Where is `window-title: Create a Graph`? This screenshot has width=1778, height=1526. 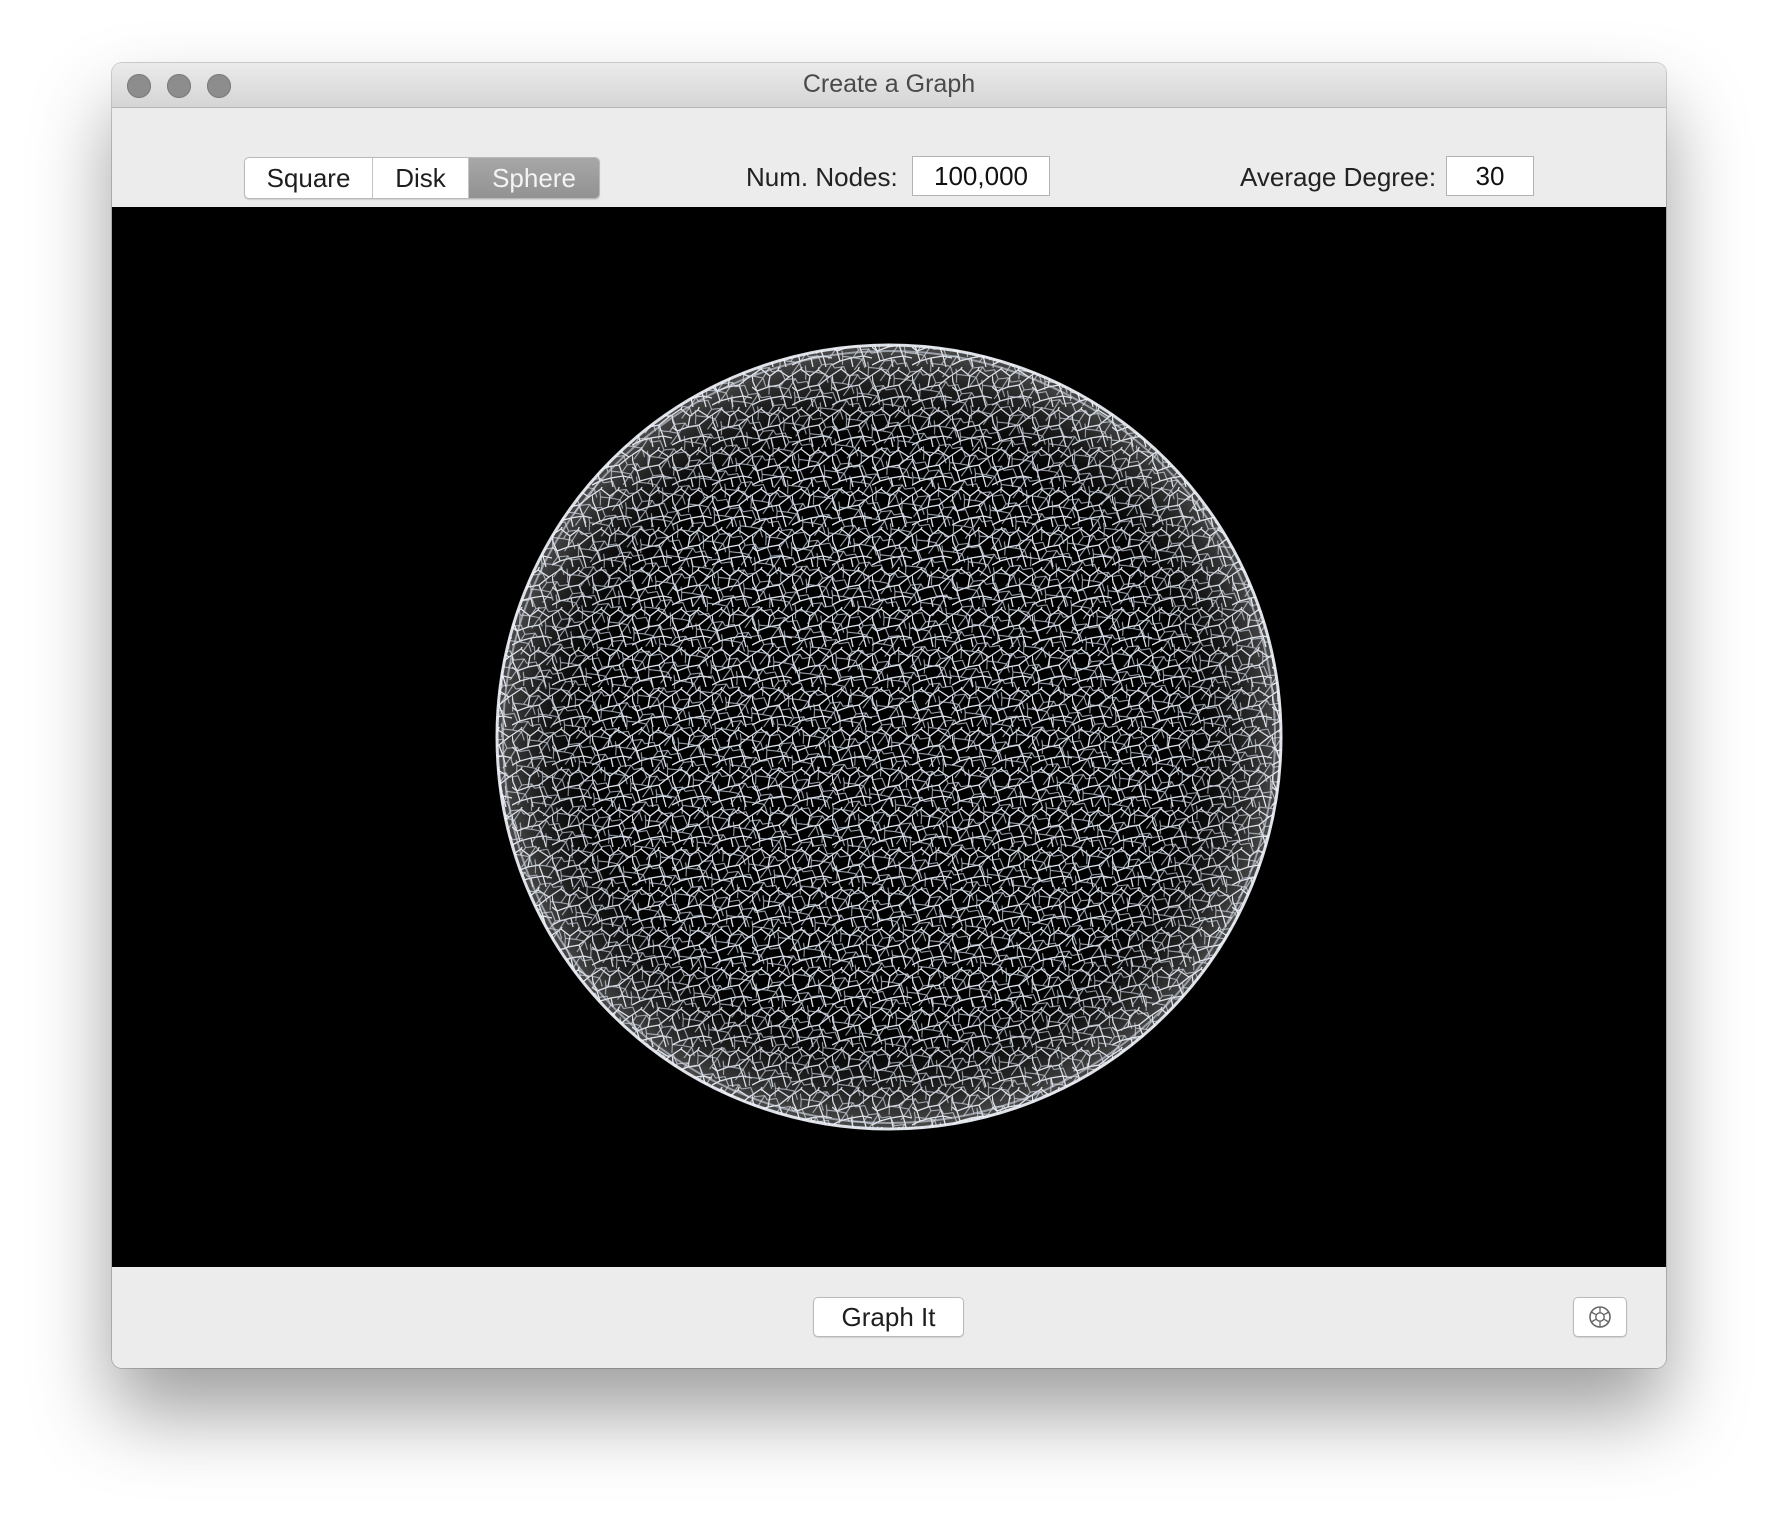 window-title: Create a Graph is located at coordinates (889, 84).